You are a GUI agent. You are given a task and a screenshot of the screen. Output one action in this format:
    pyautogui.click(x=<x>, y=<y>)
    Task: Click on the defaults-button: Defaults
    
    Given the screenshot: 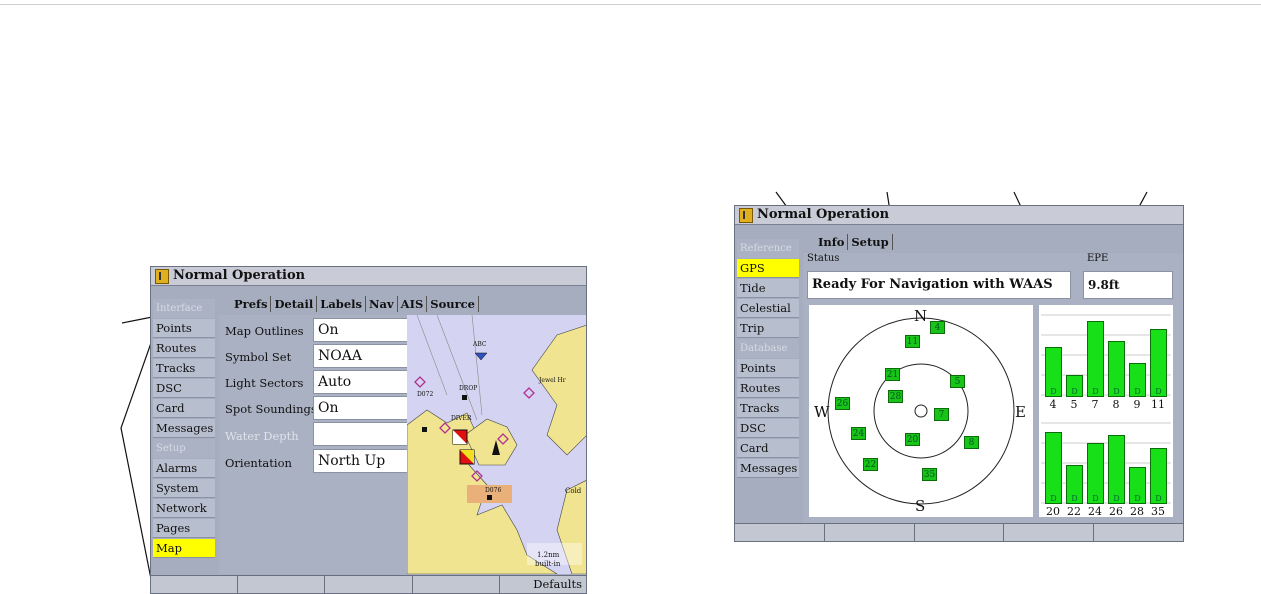 What is the action you would take?
    pyautogui.click(x=543, y=584)
    